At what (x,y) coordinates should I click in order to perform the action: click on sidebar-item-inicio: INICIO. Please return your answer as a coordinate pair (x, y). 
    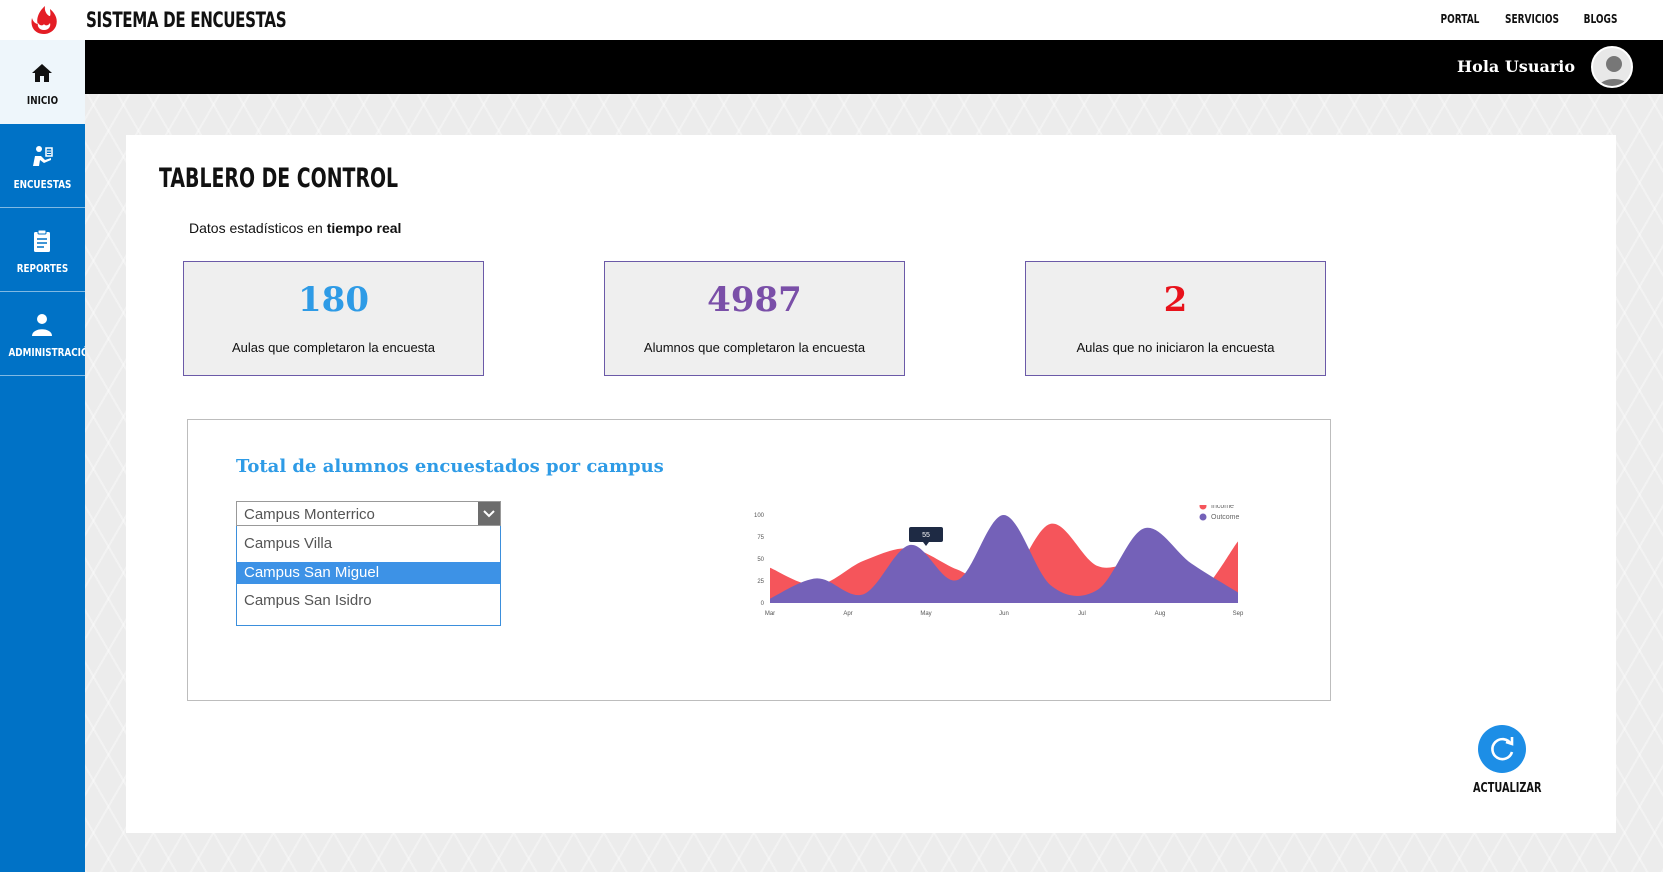
    Looking at the image, I should click on (42, 82).